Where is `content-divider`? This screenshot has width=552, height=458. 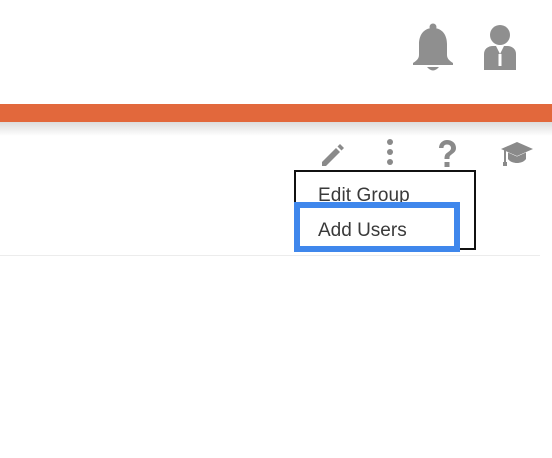
content-divider is located at coordinates (270, 255).